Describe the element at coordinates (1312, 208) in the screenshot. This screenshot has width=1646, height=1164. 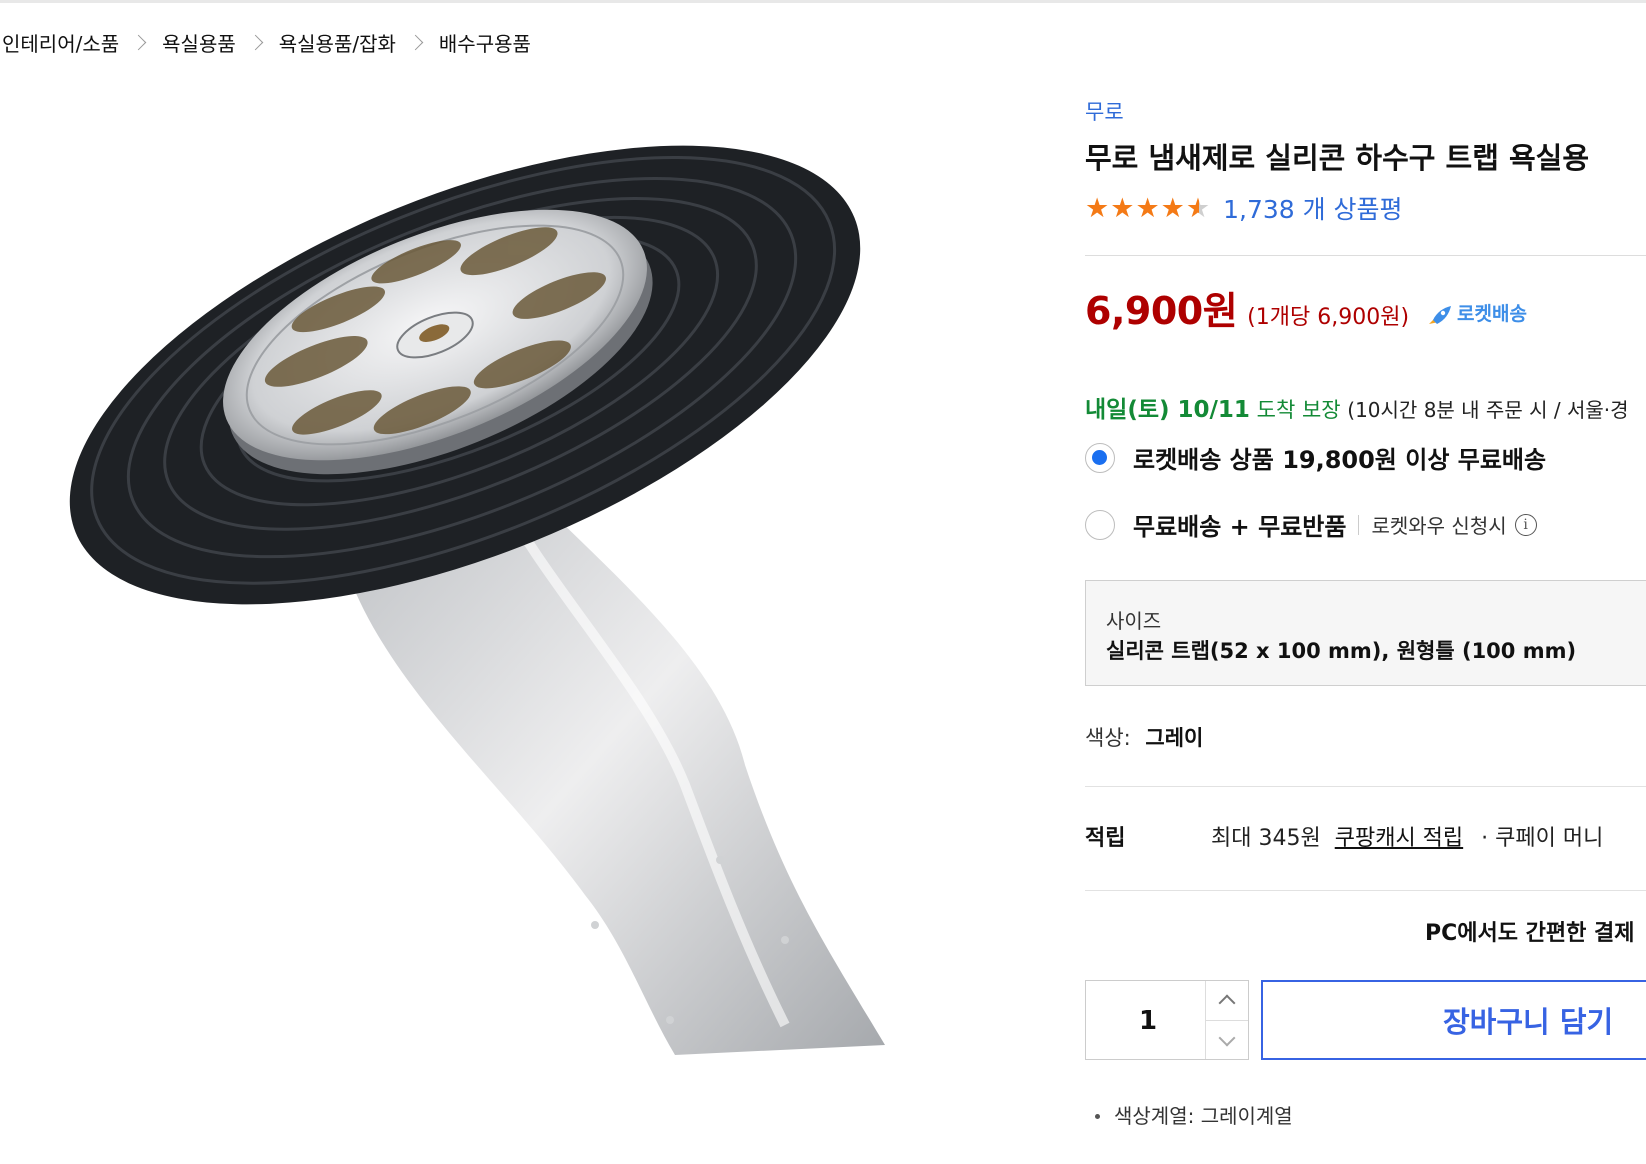
I see `review-count-link: 1,738 개 상품평` at that location.